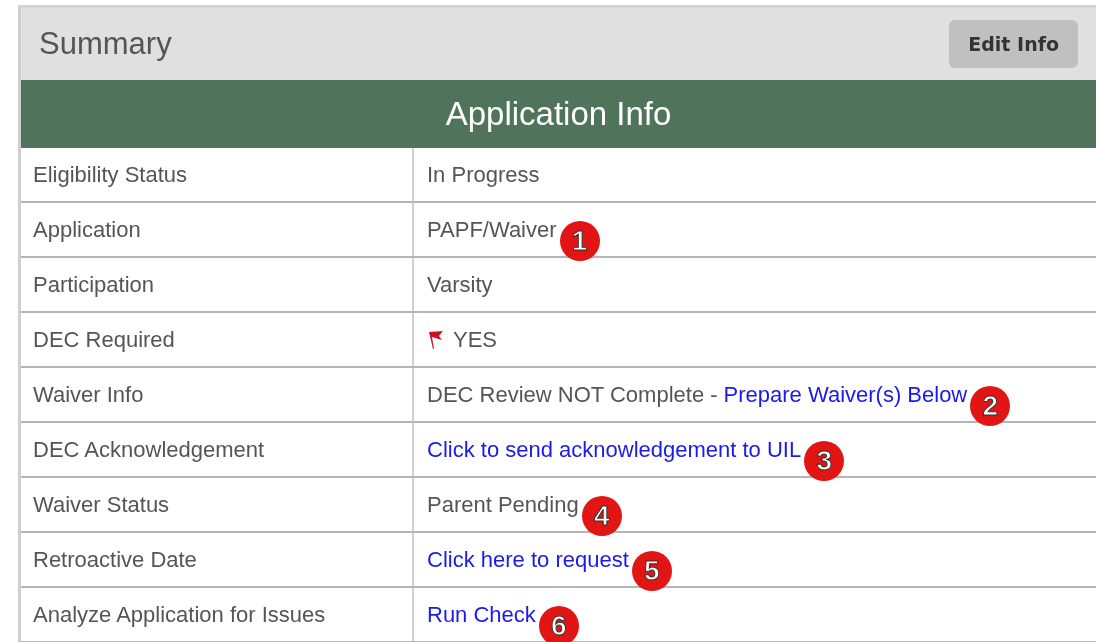  I want to click on number-badge: 3, so click(824, 460).